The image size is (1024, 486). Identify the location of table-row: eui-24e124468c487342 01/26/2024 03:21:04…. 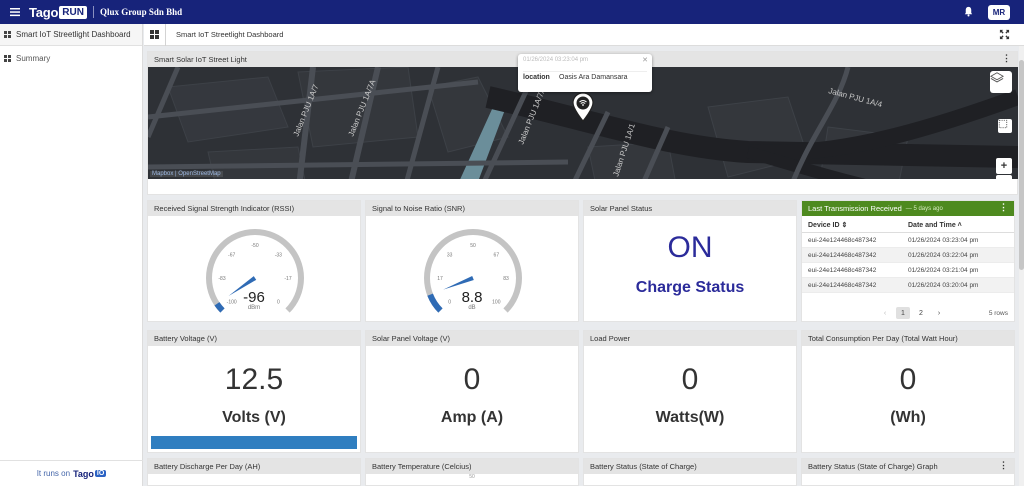
(908, 270).